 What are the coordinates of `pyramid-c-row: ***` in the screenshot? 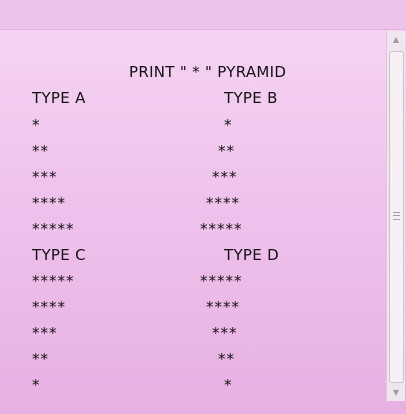 It's located at (45, 333).